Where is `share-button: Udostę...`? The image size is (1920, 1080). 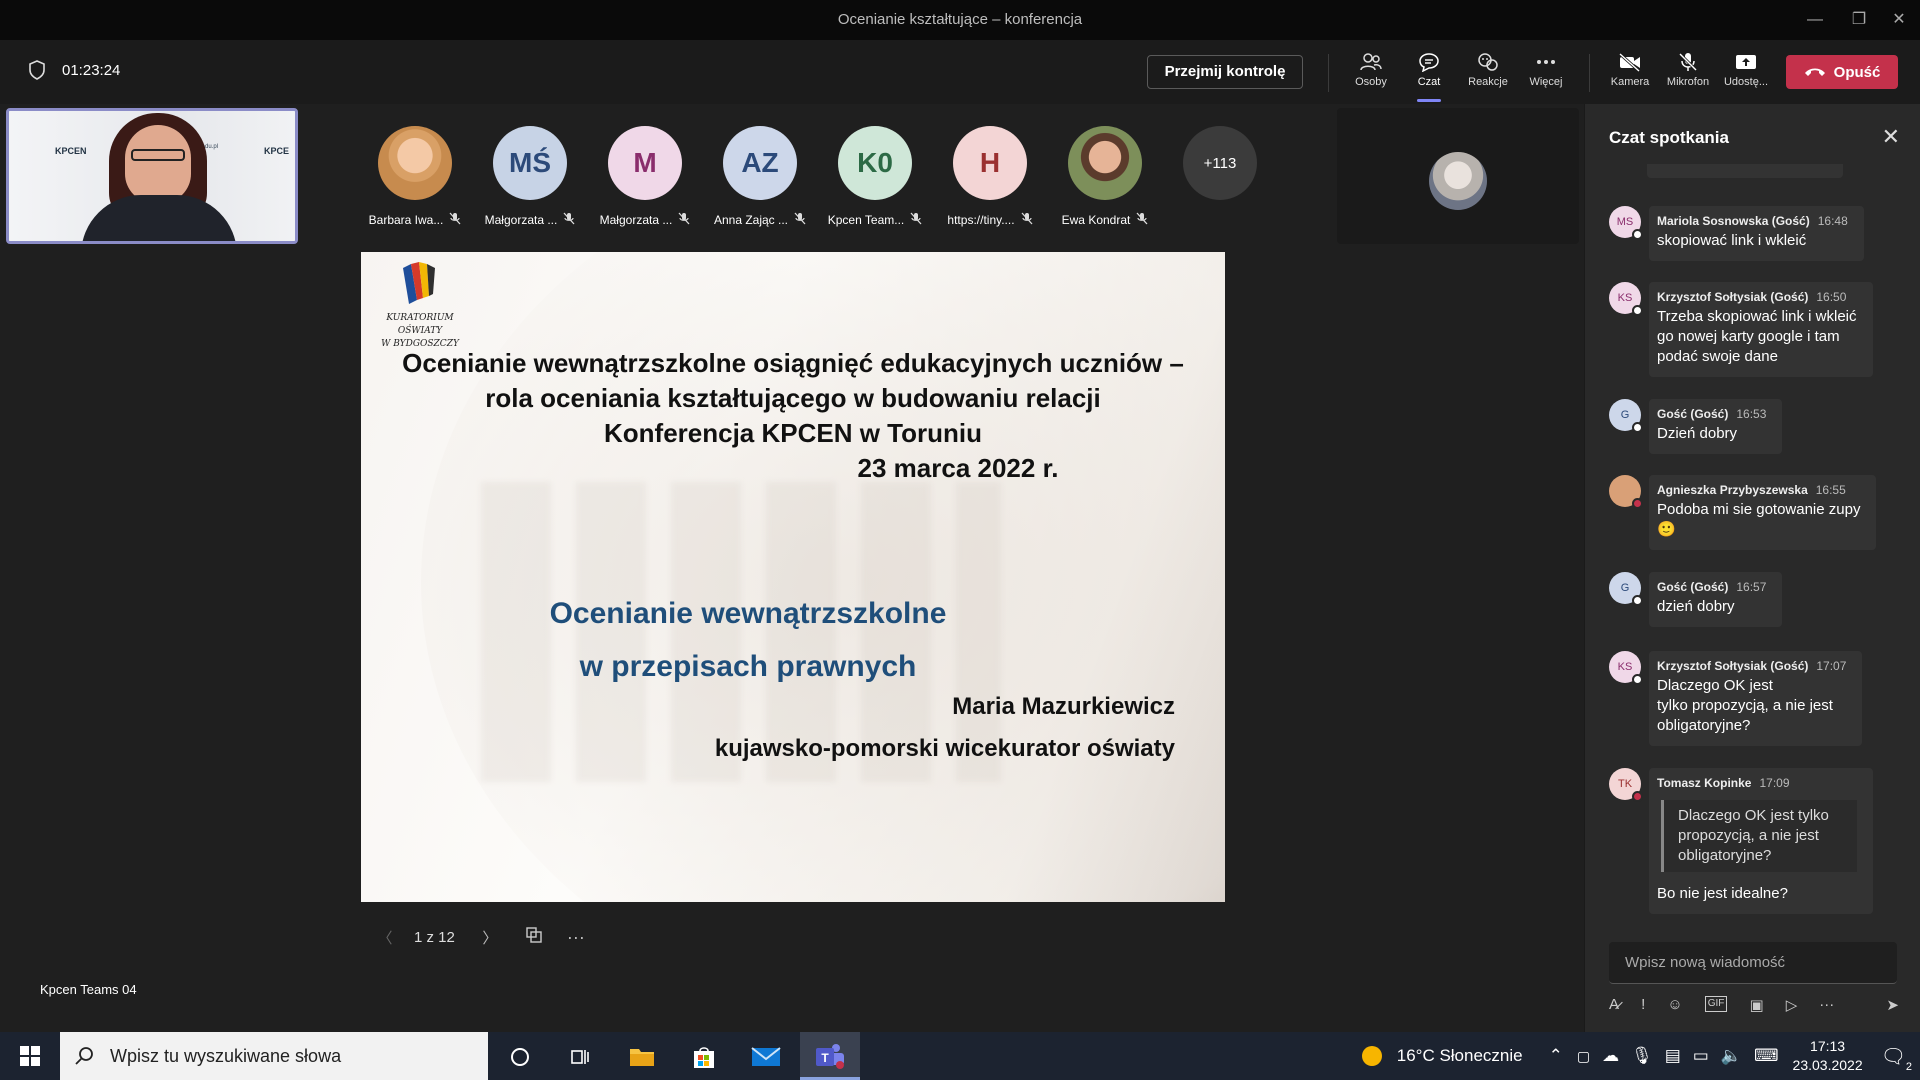
share-button: Udostę... is located at coordinates (1746, 75).